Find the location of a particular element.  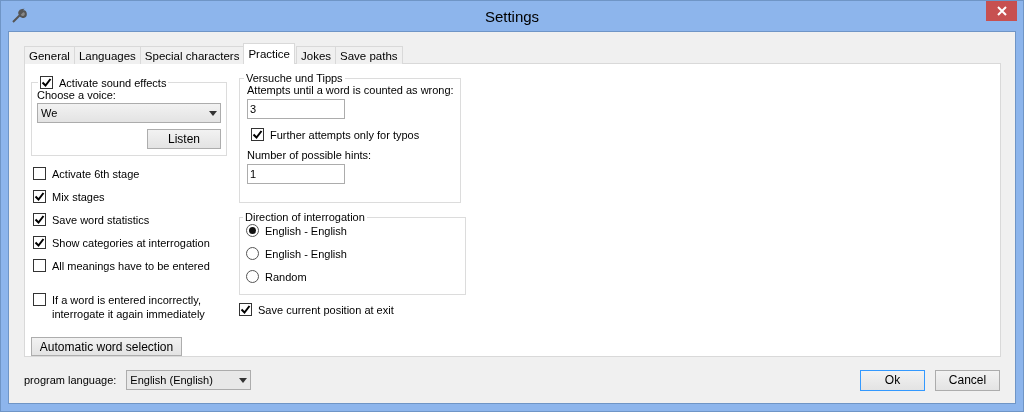

checkbox-label: Activate 6th stage is located at coordinates (96, 173).